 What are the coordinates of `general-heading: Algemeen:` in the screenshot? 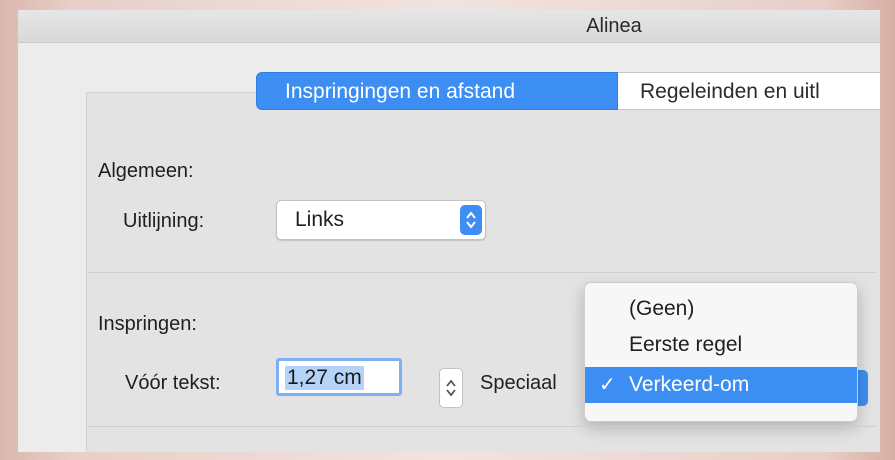 It's located at (146, 171).